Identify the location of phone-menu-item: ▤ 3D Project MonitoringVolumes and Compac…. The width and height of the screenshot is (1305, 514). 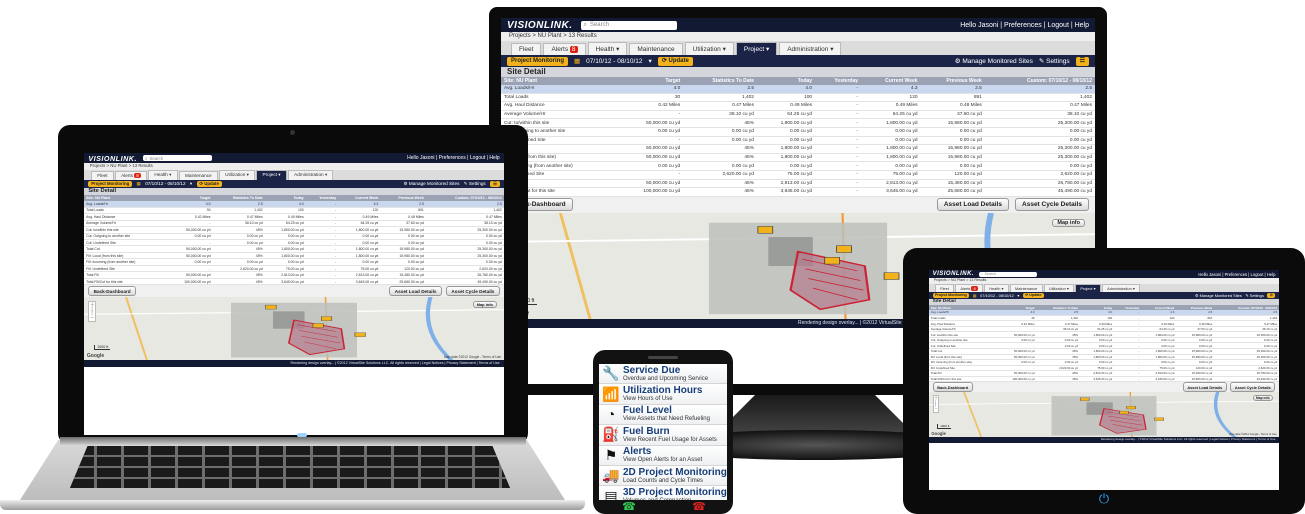
(663, 493).